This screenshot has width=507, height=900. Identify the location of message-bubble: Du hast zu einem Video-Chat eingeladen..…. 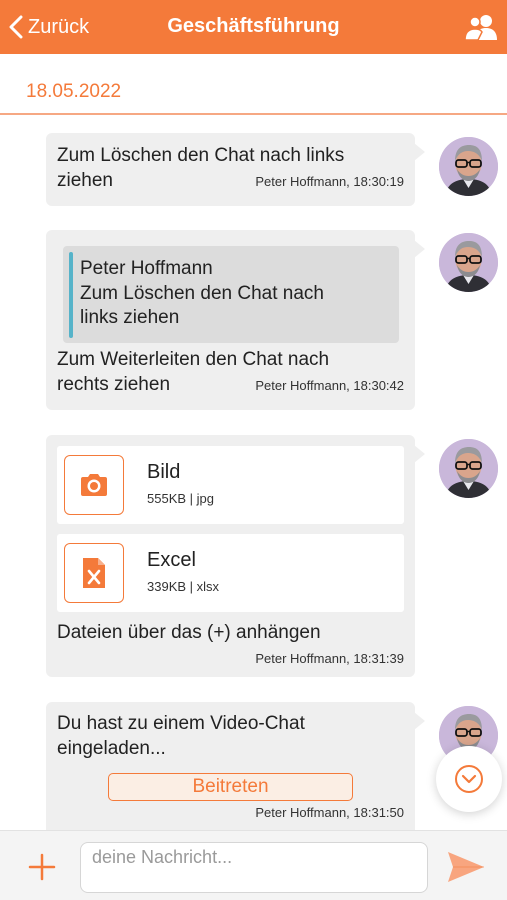
(235, 770).